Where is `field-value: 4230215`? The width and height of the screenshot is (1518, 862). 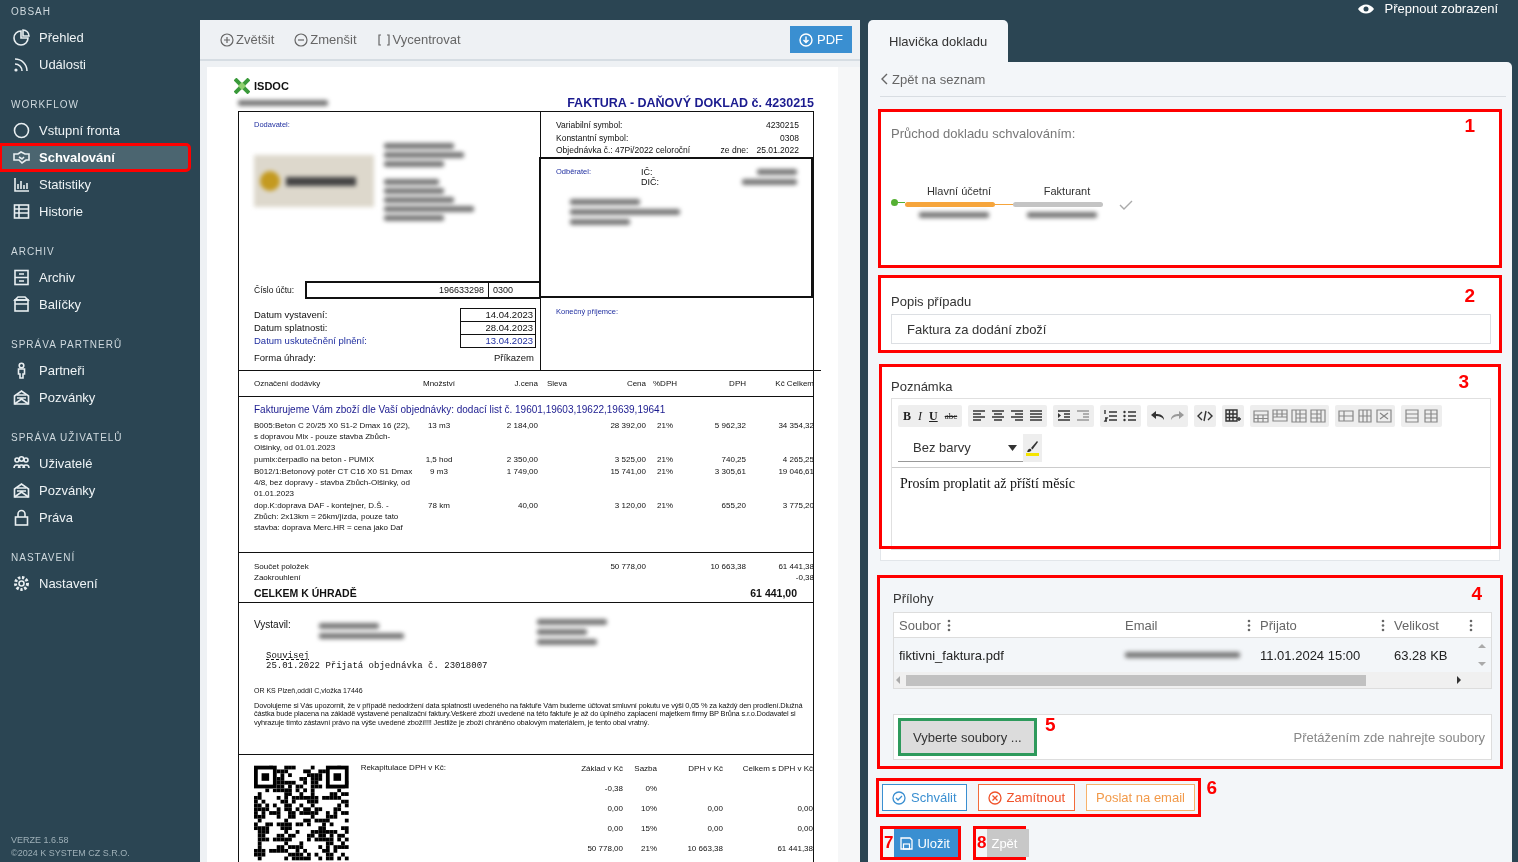
field-value: 4230215 is located at coordinates (782, 125).